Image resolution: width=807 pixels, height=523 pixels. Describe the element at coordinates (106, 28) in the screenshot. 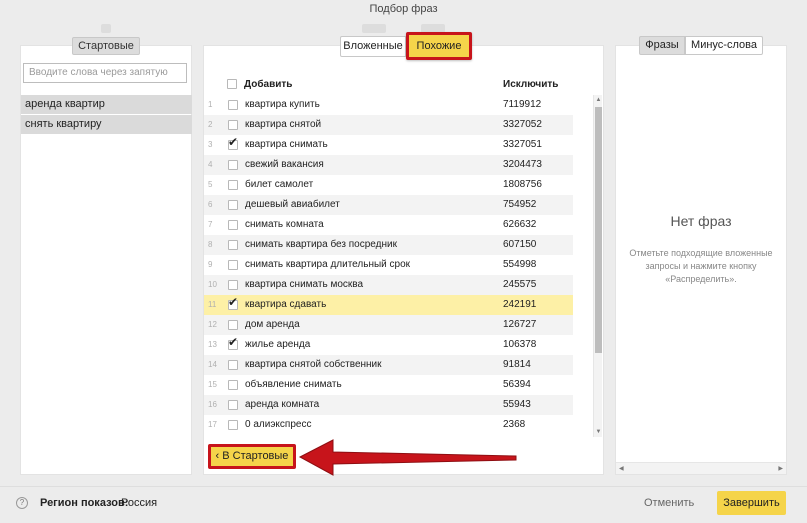

I see `faint-marker` at that location.